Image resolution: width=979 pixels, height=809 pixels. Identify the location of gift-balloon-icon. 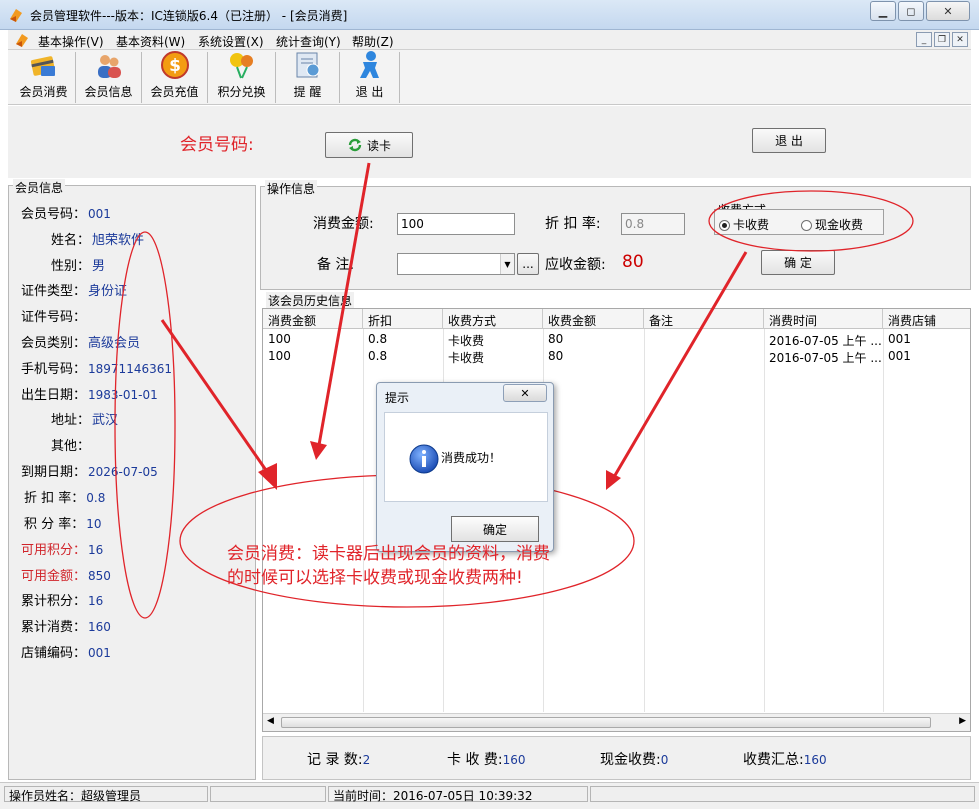
(242, 65).